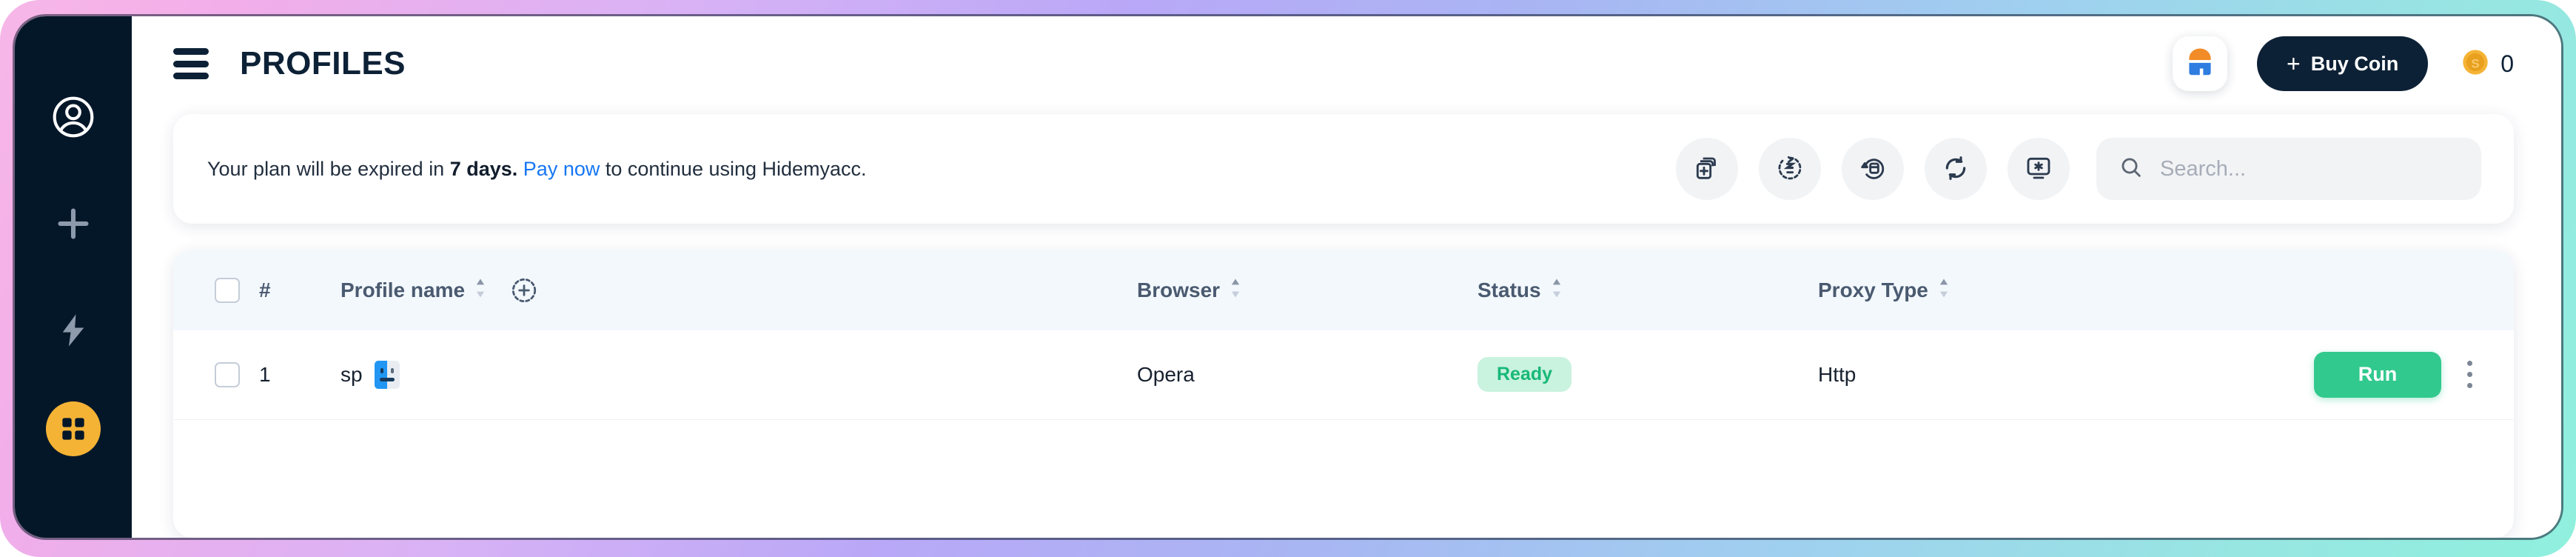  What do you see at coordinates (2131, 170) in the screenshot?
I see `search-icon` at bounding box center [2131, 170].